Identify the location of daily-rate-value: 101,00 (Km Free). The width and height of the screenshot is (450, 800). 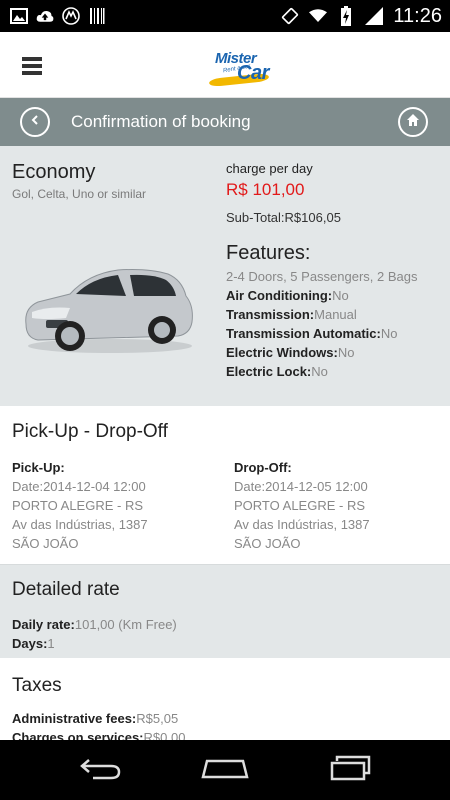
(125, 624).